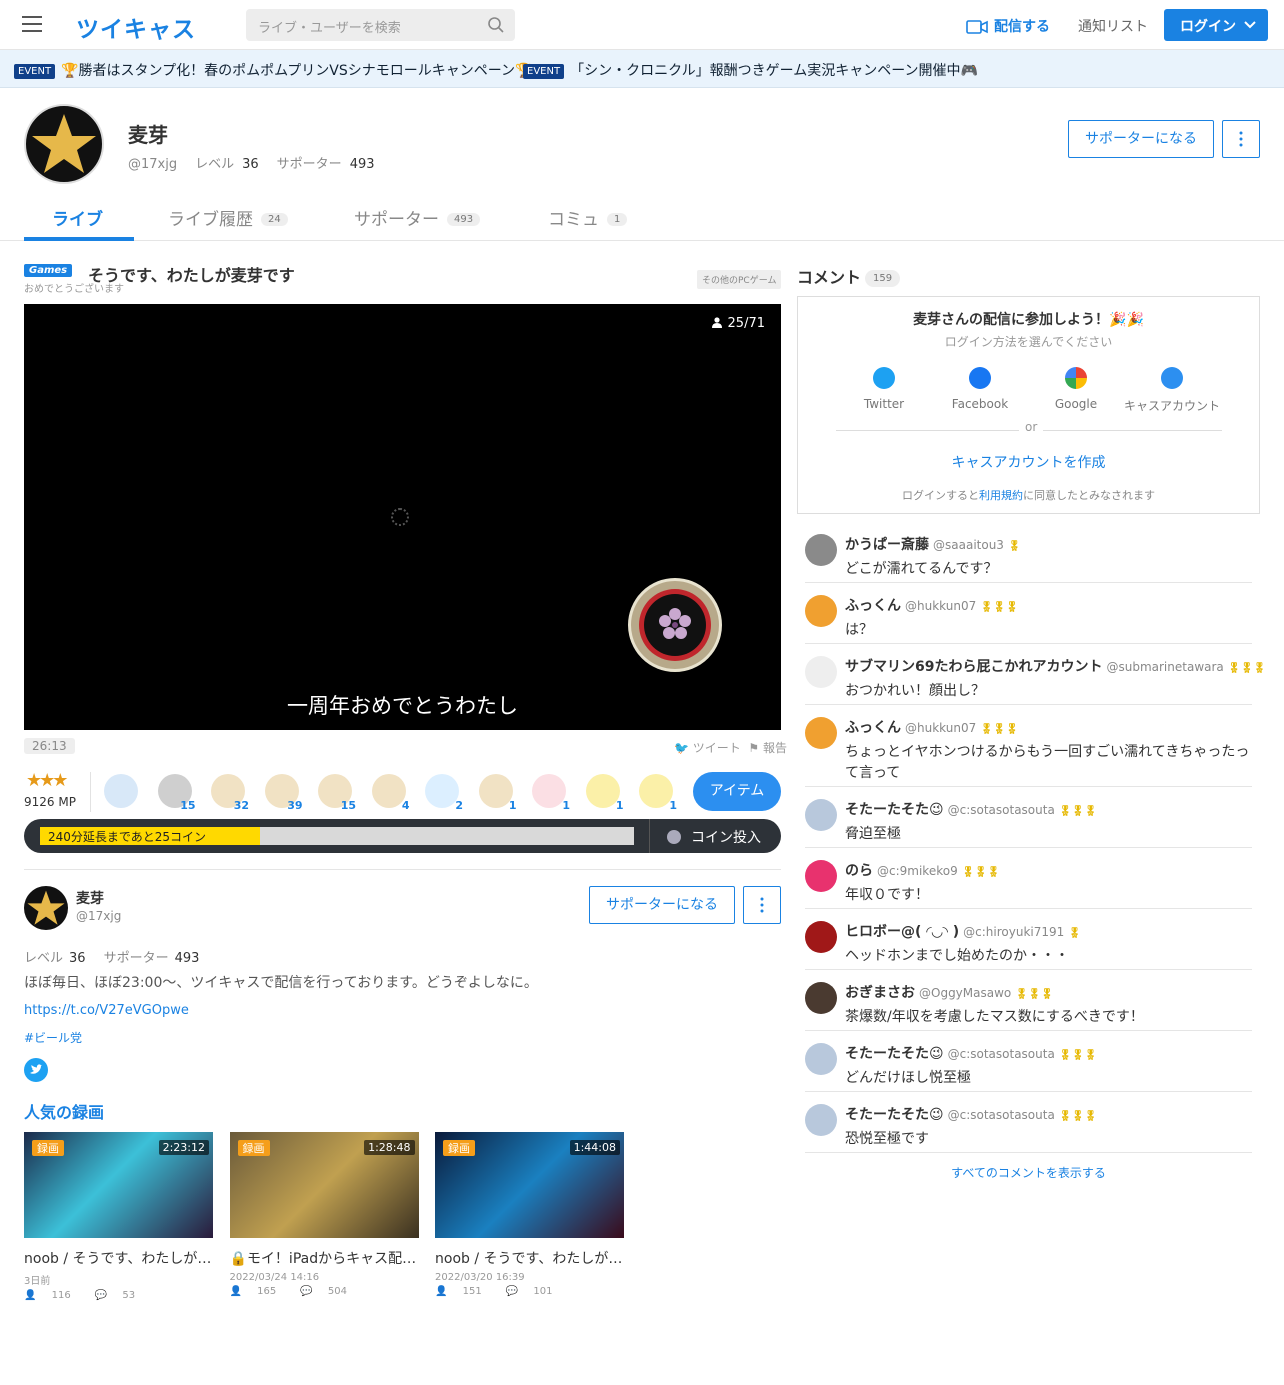 This screenshot has height=1385, width=1284. Describe the element at coordinates (949, 992) in the screenshot. I see `comment-author: おぎまさお @OggyMasawo 🎖🎖🎖` at that location.